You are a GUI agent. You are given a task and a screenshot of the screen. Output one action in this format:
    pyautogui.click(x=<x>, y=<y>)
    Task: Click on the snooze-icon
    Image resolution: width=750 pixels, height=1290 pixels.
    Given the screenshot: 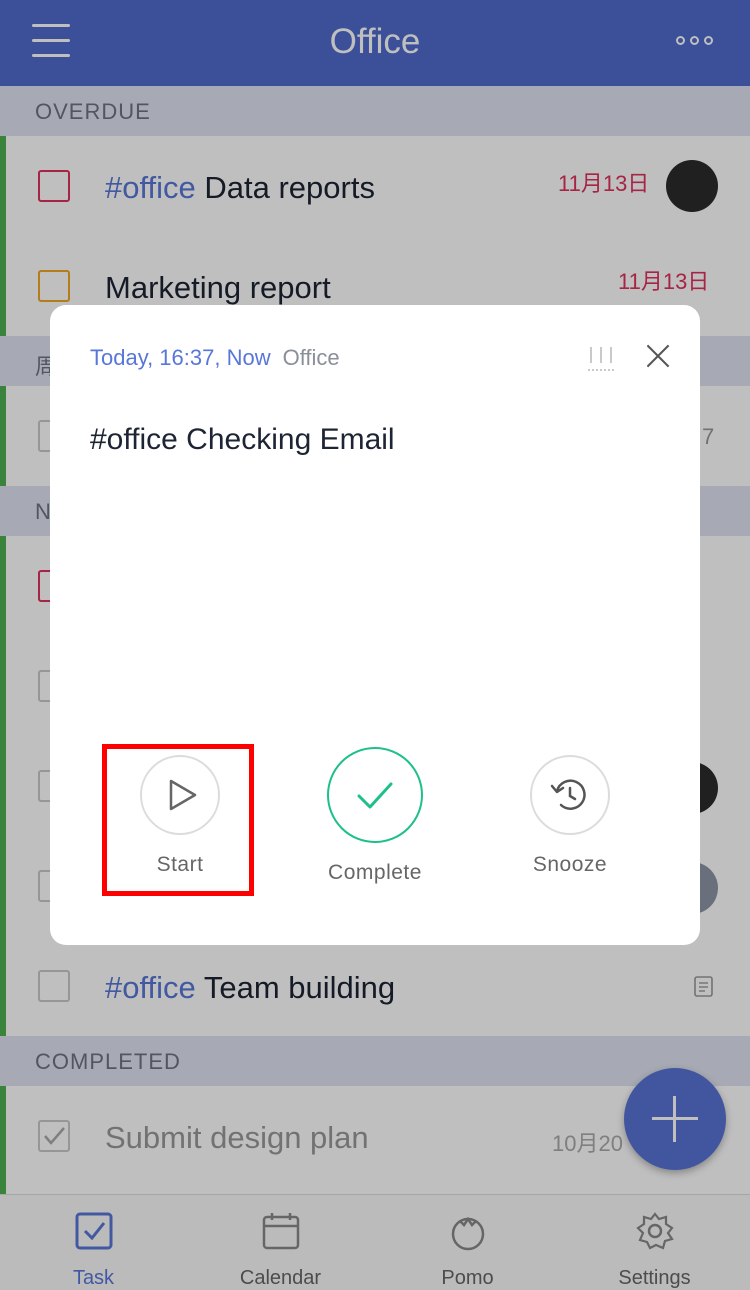 What is the action you would take?
    pyautogui.click(x=568, y=794)
    